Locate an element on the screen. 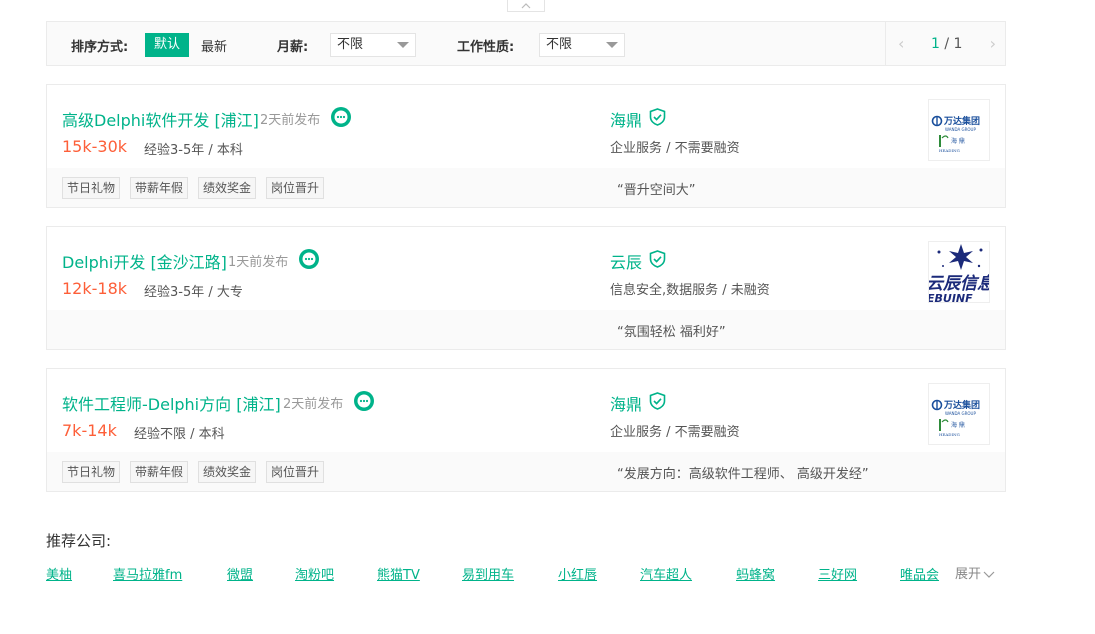 This screenshot has width=1095, height=634. chevron-down-icon is located at coordinates (989, 574).